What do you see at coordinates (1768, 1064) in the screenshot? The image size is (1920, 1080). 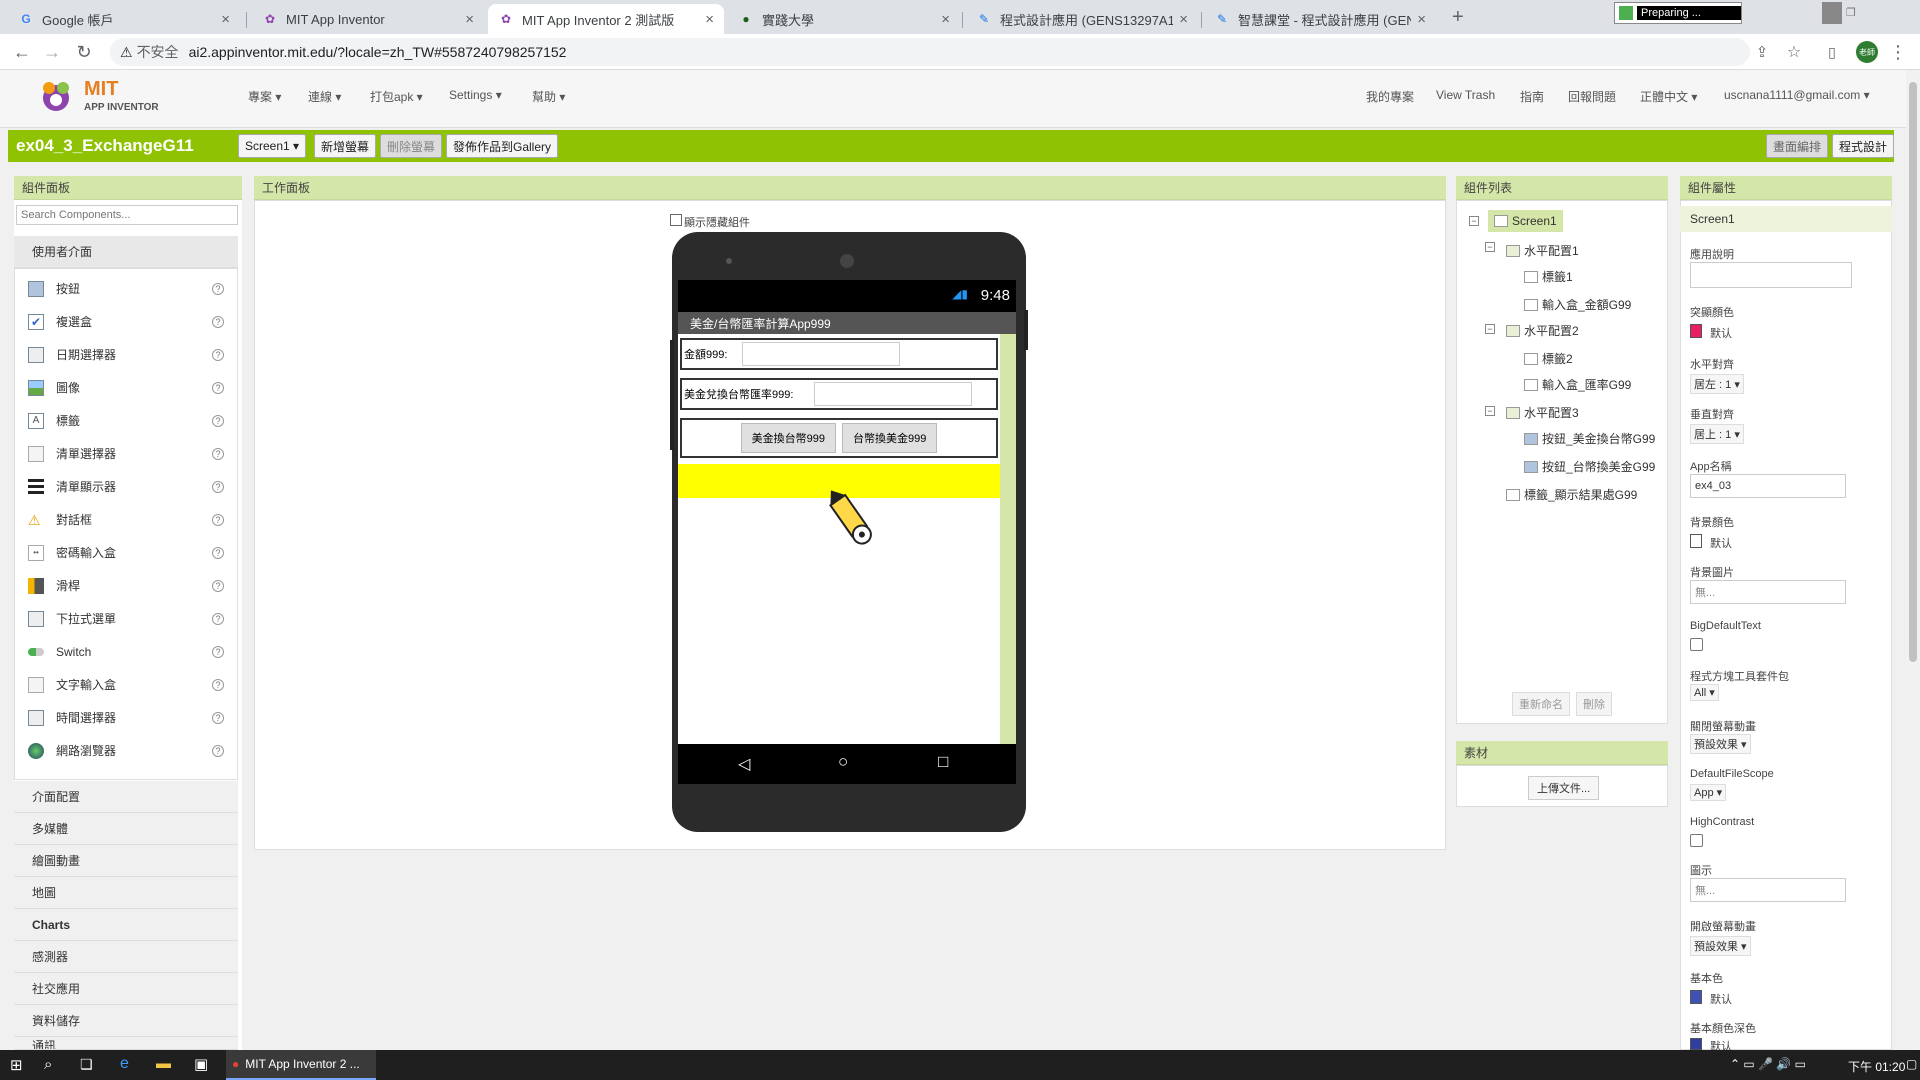 I see `system-tray-icons: ⌃ ▭ 🎤 🔊 ▭` at bounding box center [1768, 1064].